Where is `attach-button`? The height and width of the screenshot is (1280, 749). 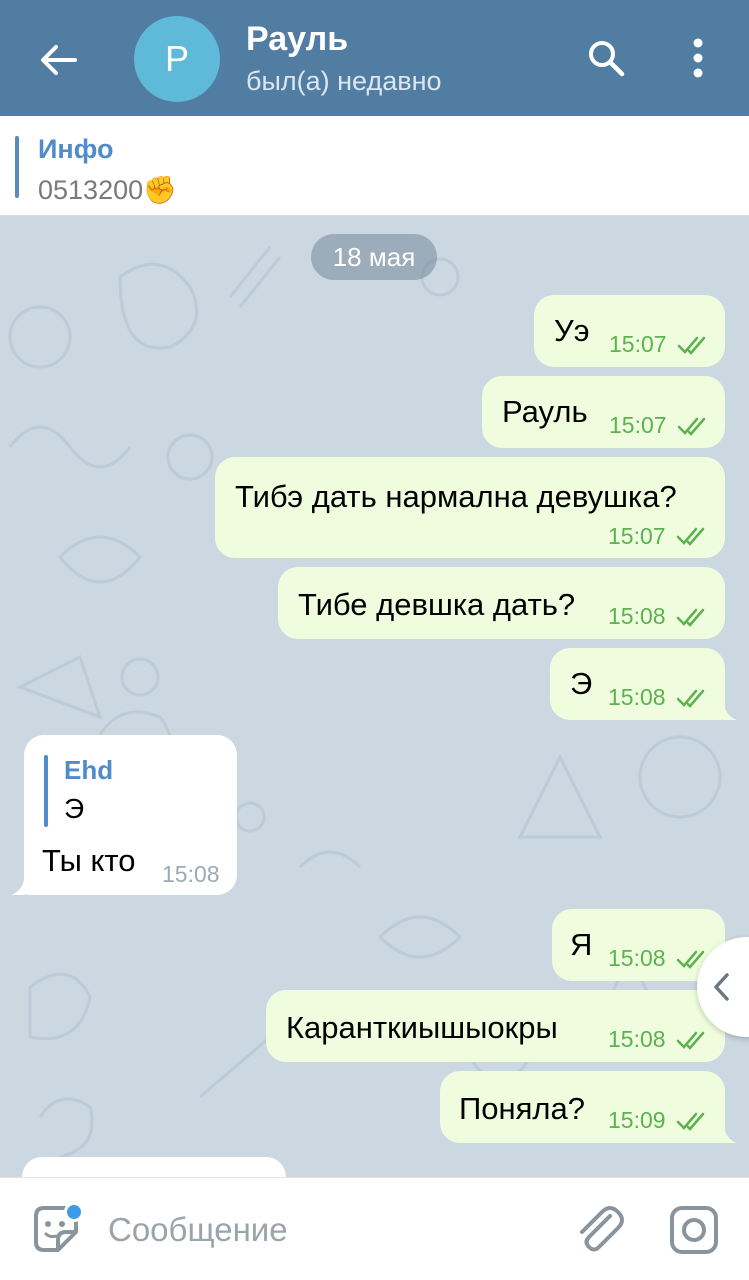
attach-button is located at coordinates (600, 1230).